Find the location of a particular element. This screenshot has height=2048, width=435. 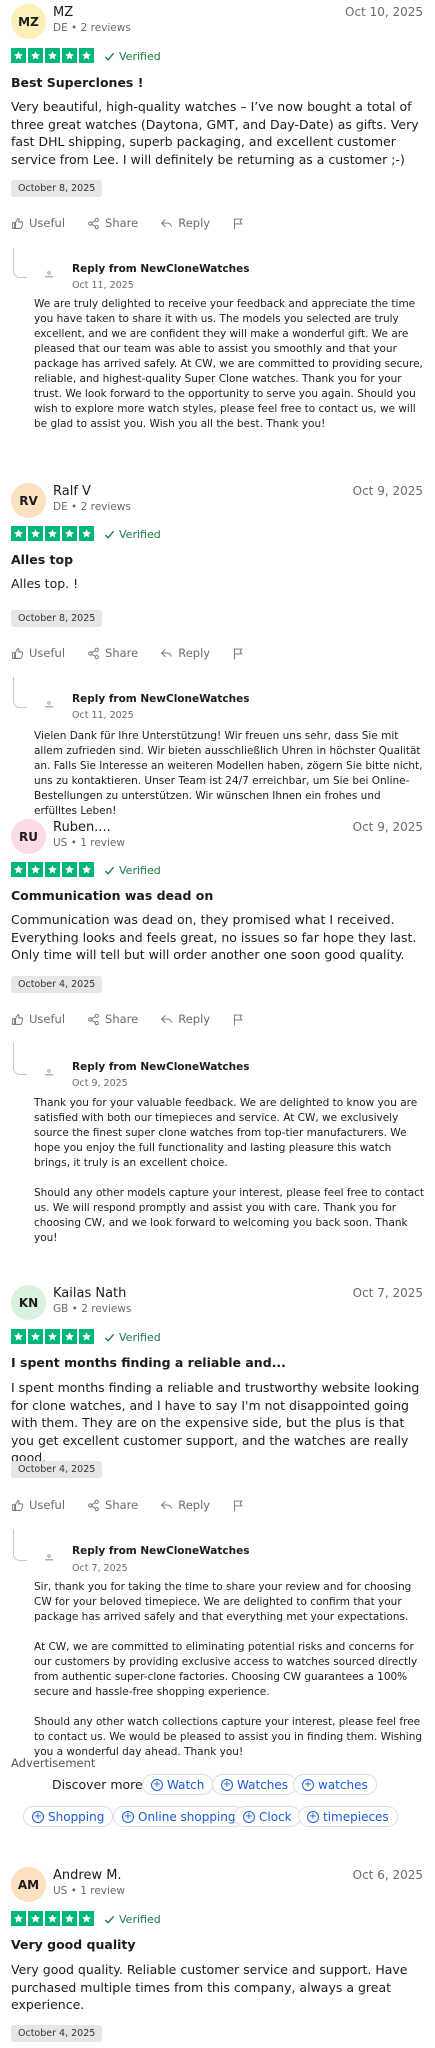

ad-pill-online-shopping: + Online shopping is located at coordinates (179, 1816).